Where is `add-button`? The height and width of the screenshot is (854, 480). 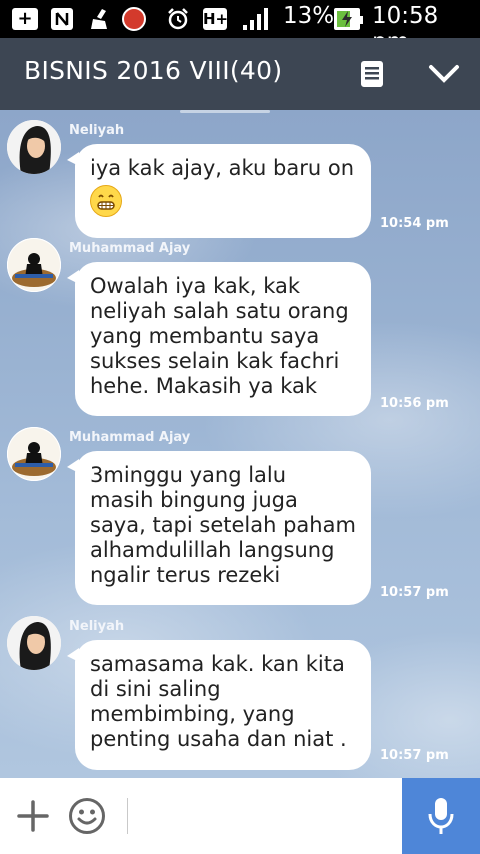 add-button is located at coordinates (33, 816).